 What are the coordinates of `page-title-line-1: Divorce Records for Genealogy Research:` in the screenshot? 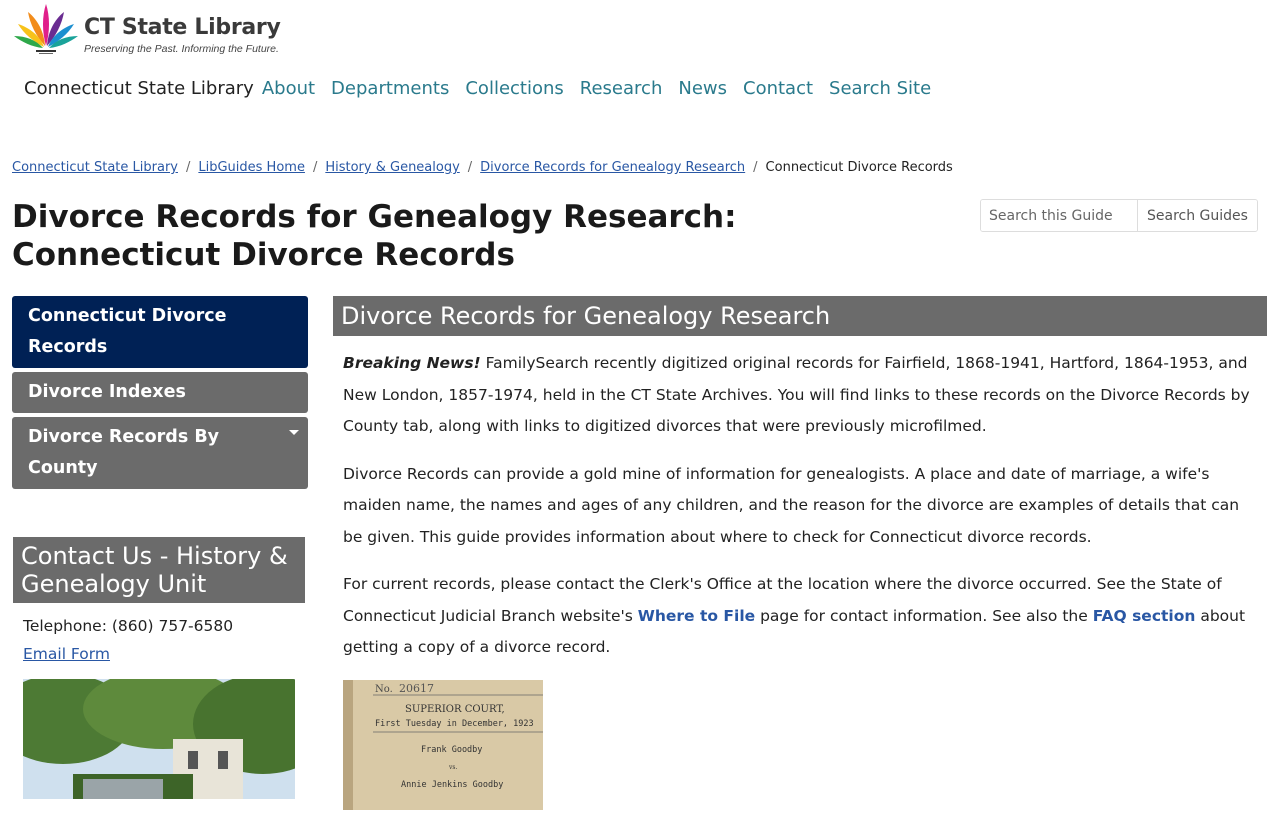 It's located at (374, 217).